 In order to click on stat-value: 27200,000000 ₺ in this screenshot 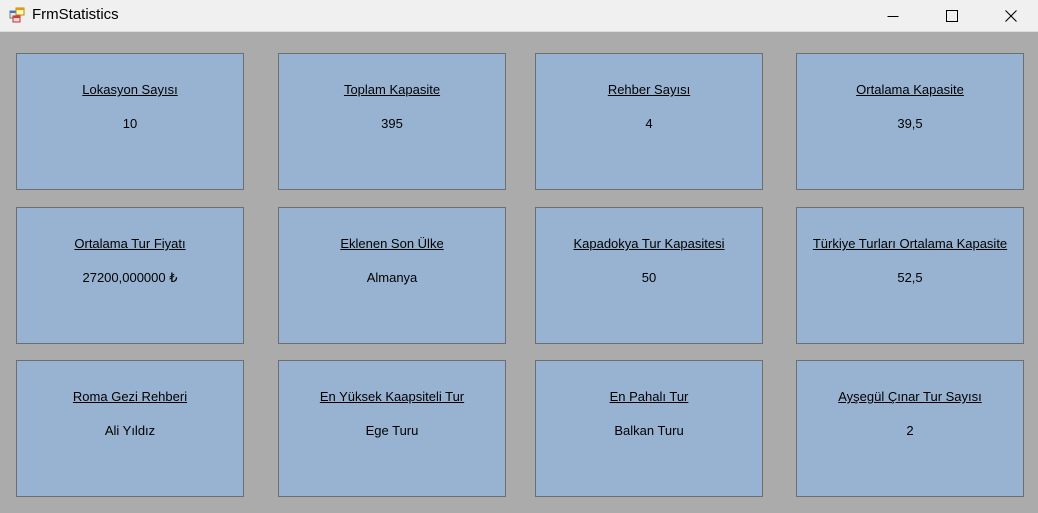, I will do `click(130, 277)`.